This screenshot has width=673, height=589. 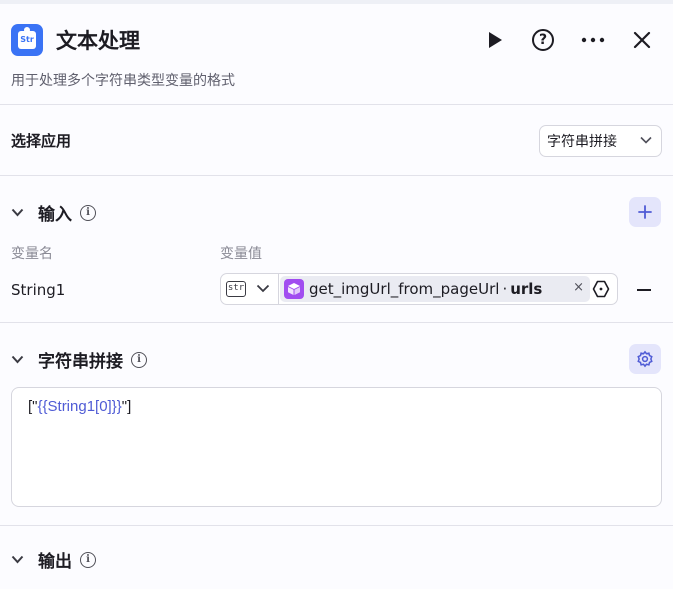 What do you see at coordinates (404, 289) in the screenshot?
I see `reference-node-name: get_imgUrl_from_pageUrl` at bounding box center [404, 289].